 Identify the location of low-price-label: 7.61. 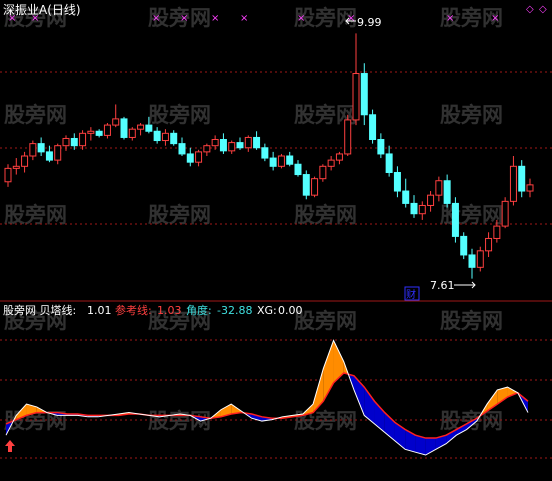
(442, 285).